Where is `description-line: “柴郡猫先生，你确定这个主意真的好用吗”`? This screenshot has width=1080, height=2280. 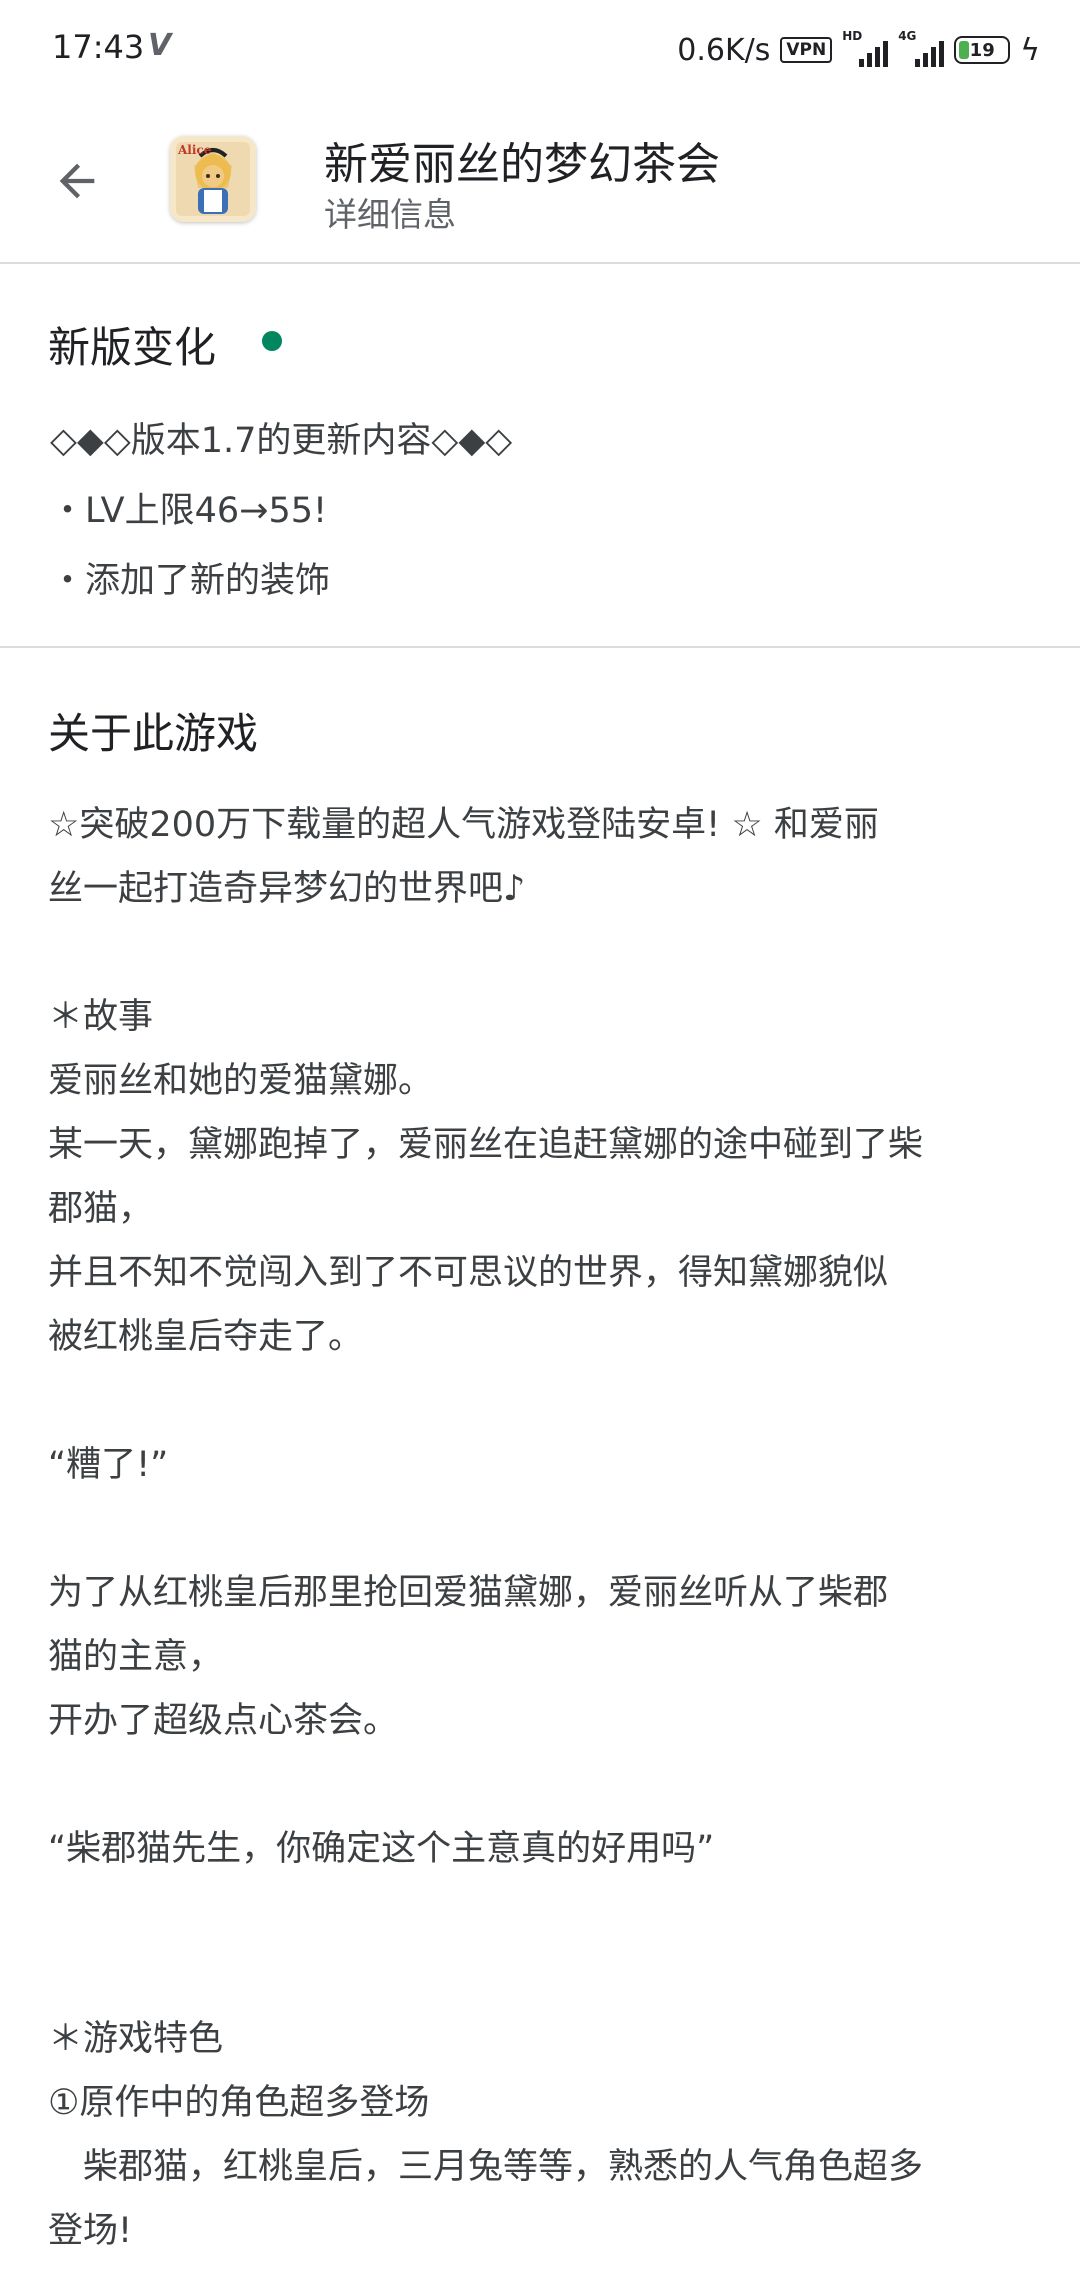
description-line: “柴郡猫先生，你确定这个主意真的好用吗” is located at coordinates (381, 1849).